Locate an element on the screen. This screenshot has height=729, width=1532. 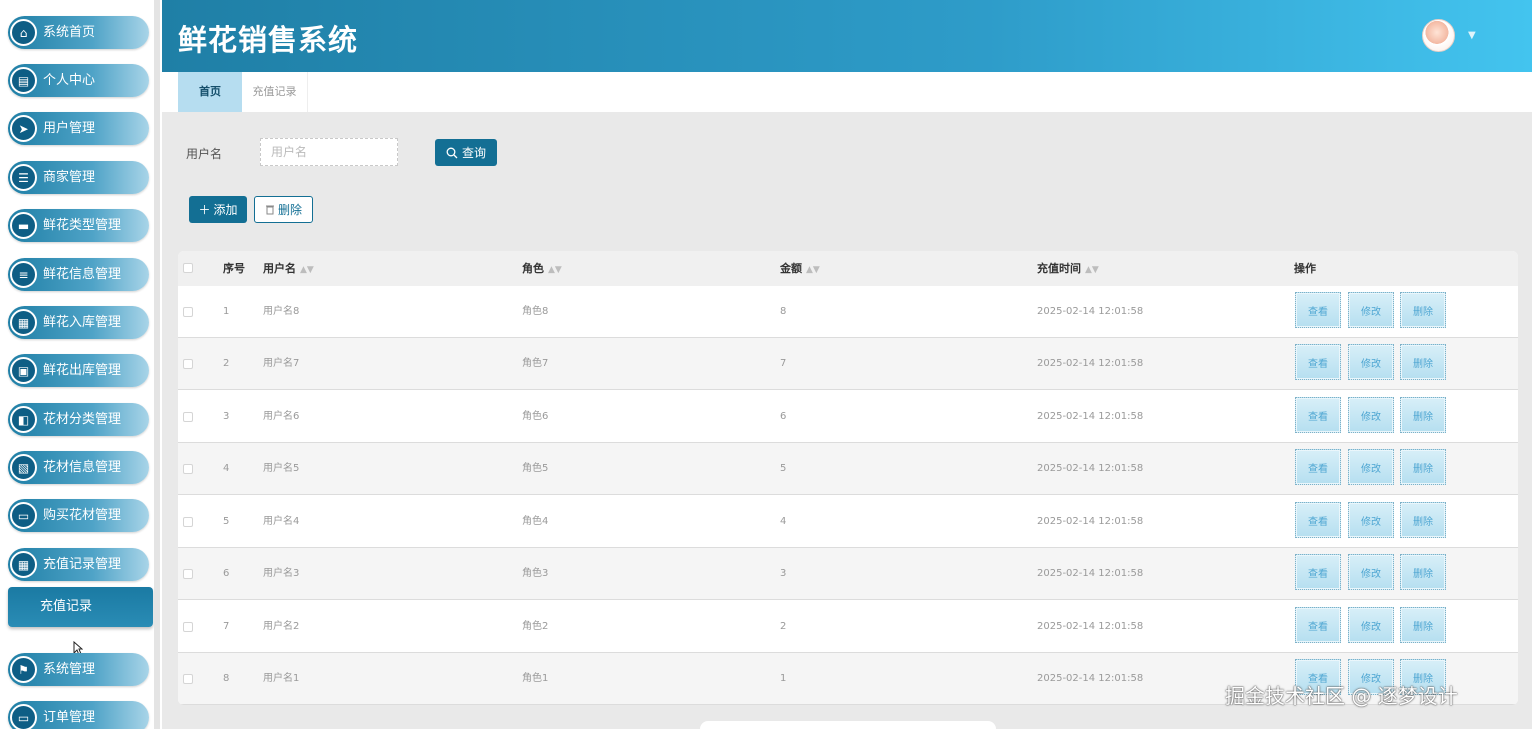
search-button-label: 查询 is located at coordinates (473, 153).